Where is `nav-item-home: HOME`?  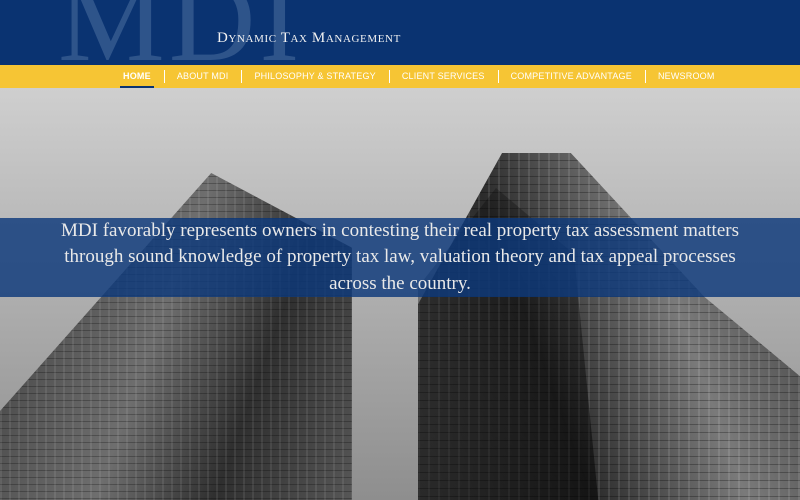
nav-item-home: HOME is located at coordinates (137, 76).